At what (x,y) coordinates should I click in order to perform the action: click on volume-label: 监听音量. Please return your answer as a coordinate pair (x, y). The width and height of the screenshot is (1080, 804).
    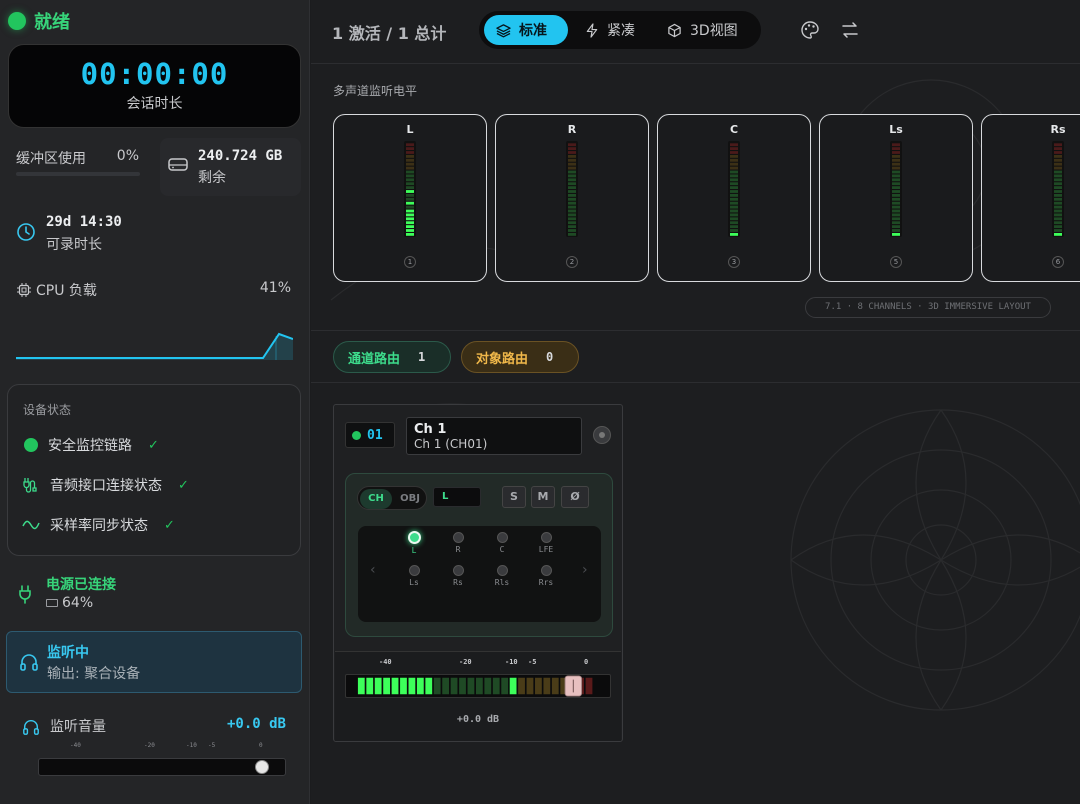
    Looking at the image, I should click on (78, 727).